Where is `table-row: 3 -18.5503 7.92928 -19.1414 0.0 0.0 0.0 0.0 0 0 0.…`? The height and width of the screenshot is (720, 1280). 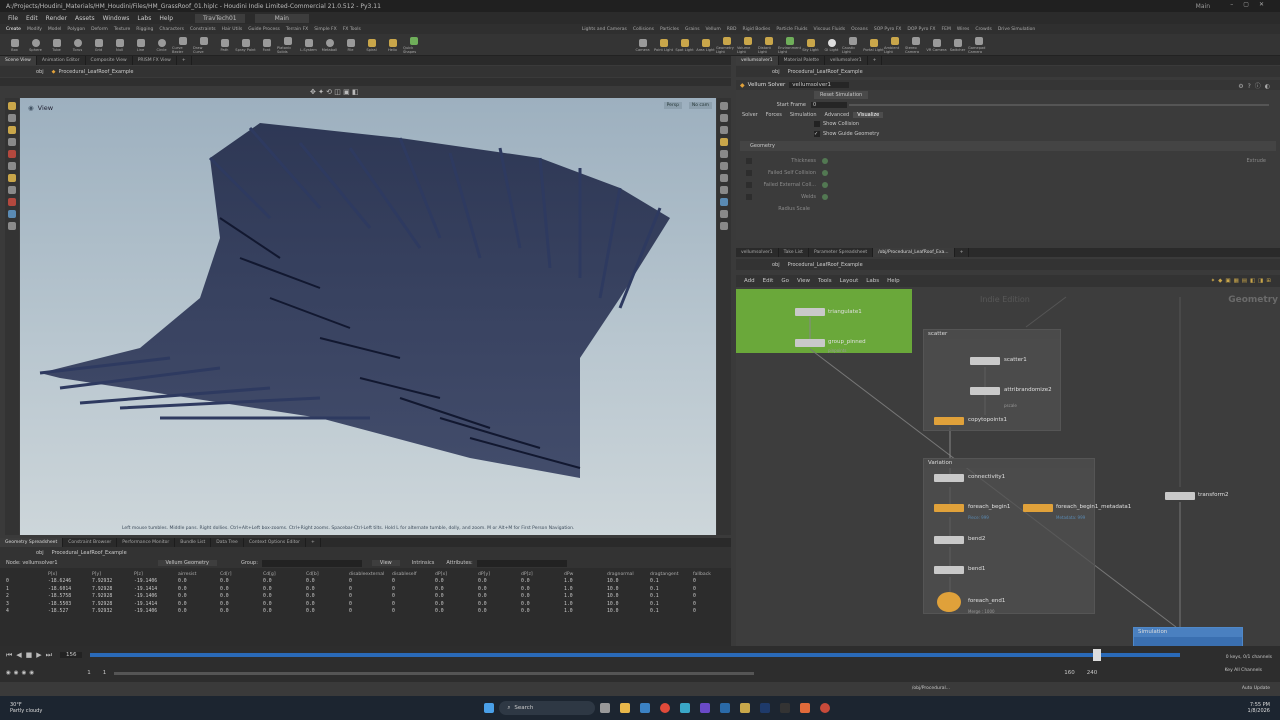
table-row: 3 -18.5503 7.92928 -19.1414 0.0 0.0 0.0 0.0 0 0 0.… is located at coordinates (368, 605).